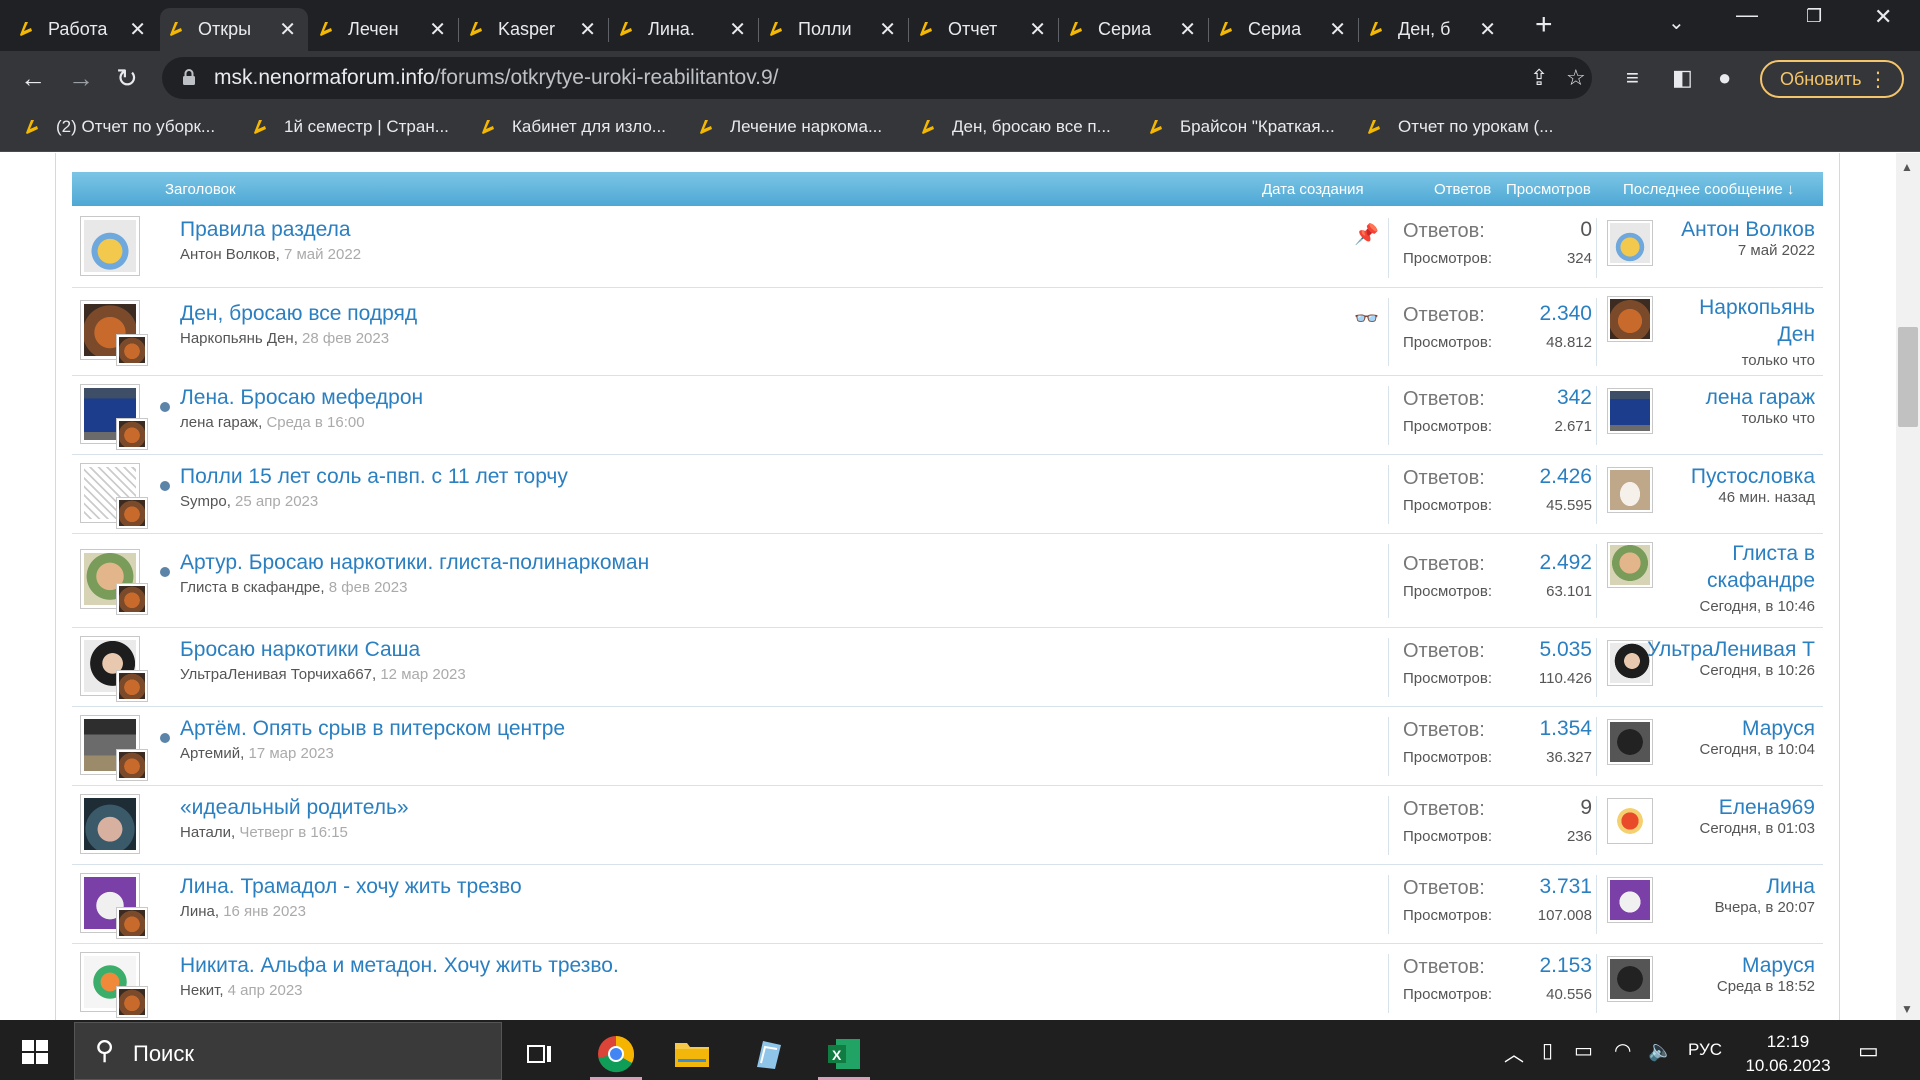 The height and width of the screenshot is (1080, 1920). I want to click on thread-author: Наркопьянь Ден, so click(237, 338).